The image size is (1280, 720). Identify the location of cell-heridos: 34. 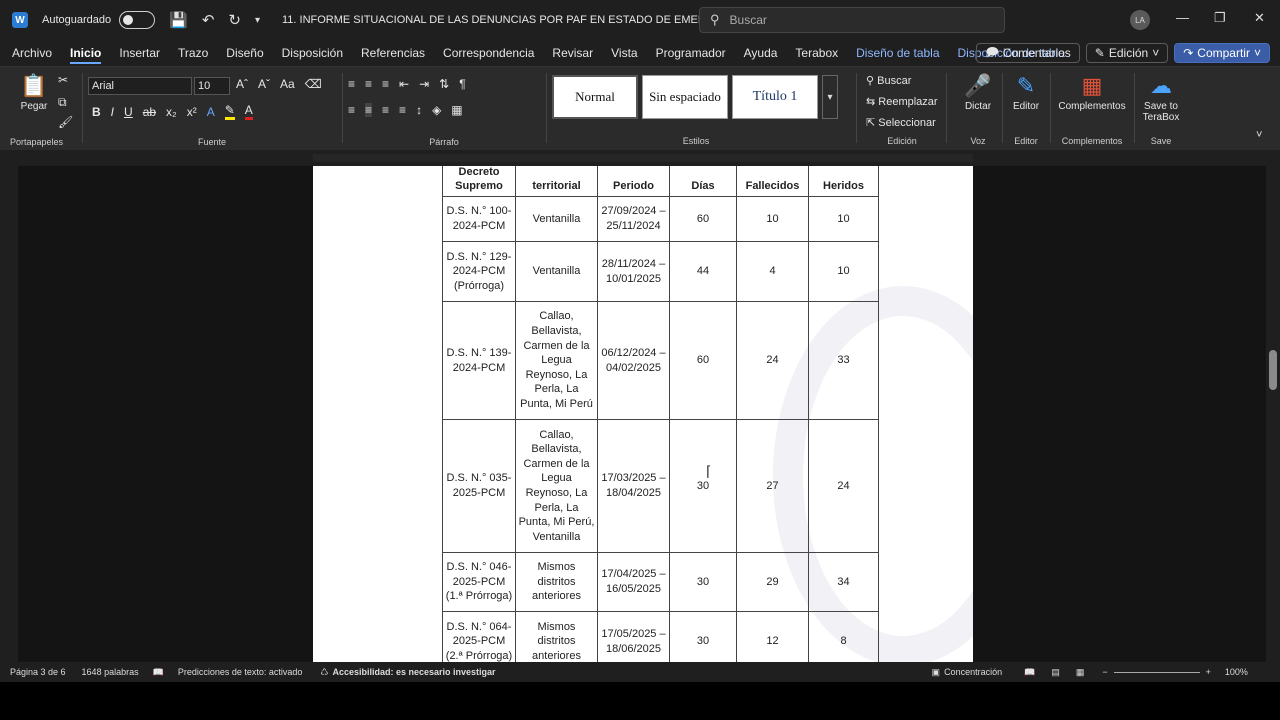
(843, 582).